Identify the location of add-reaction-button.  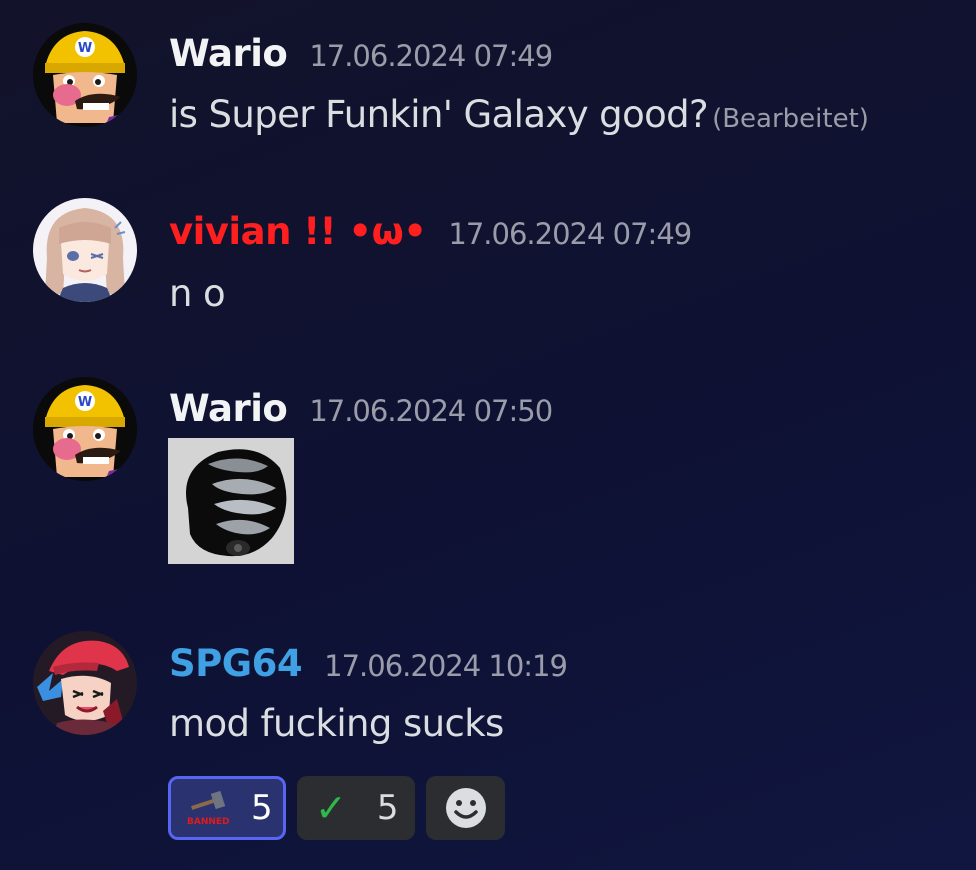
(465, 808).